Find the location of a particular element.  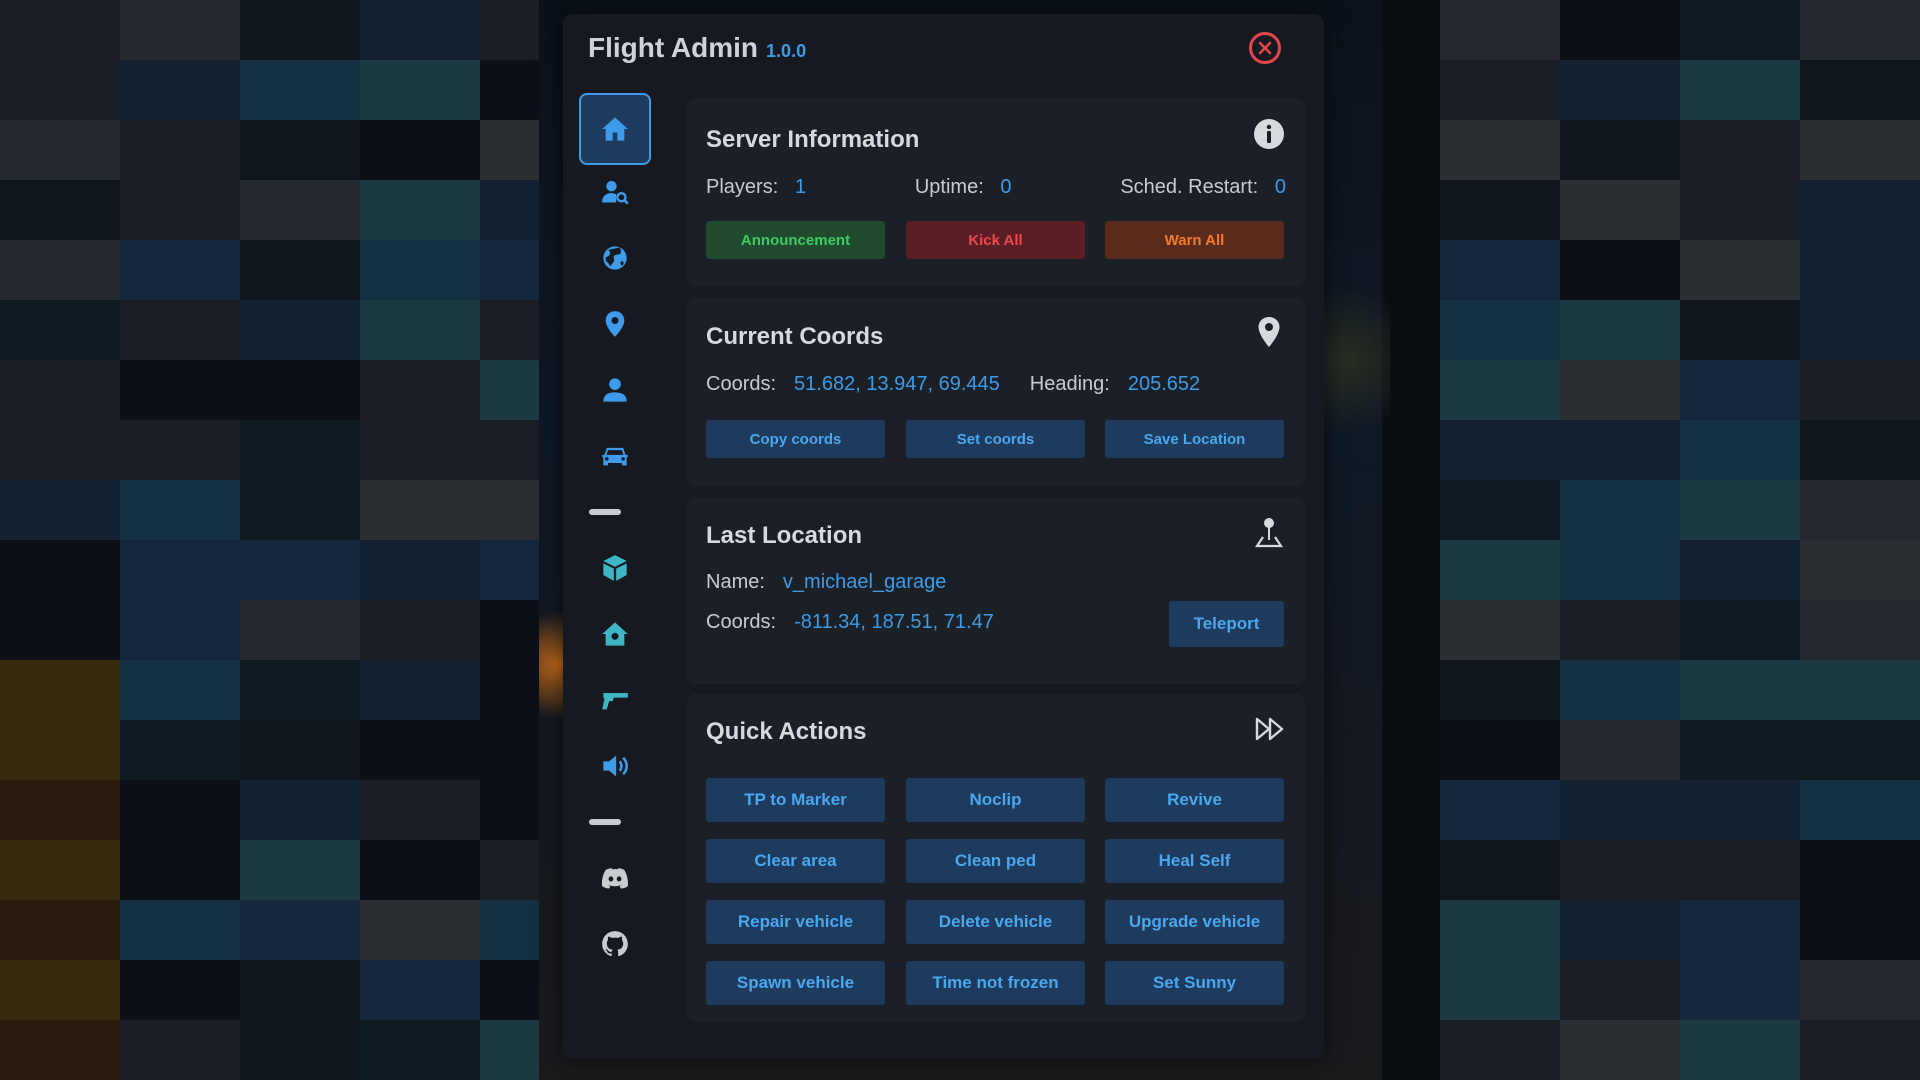

heading-value: 205.652 is located at coordinates (1164, 384).